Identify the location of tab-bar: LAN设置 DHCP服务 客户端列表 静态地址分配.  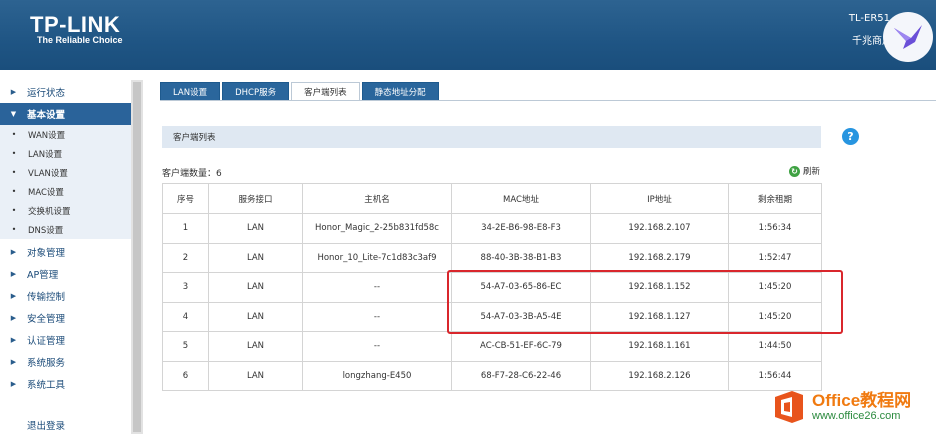
(299, 91).